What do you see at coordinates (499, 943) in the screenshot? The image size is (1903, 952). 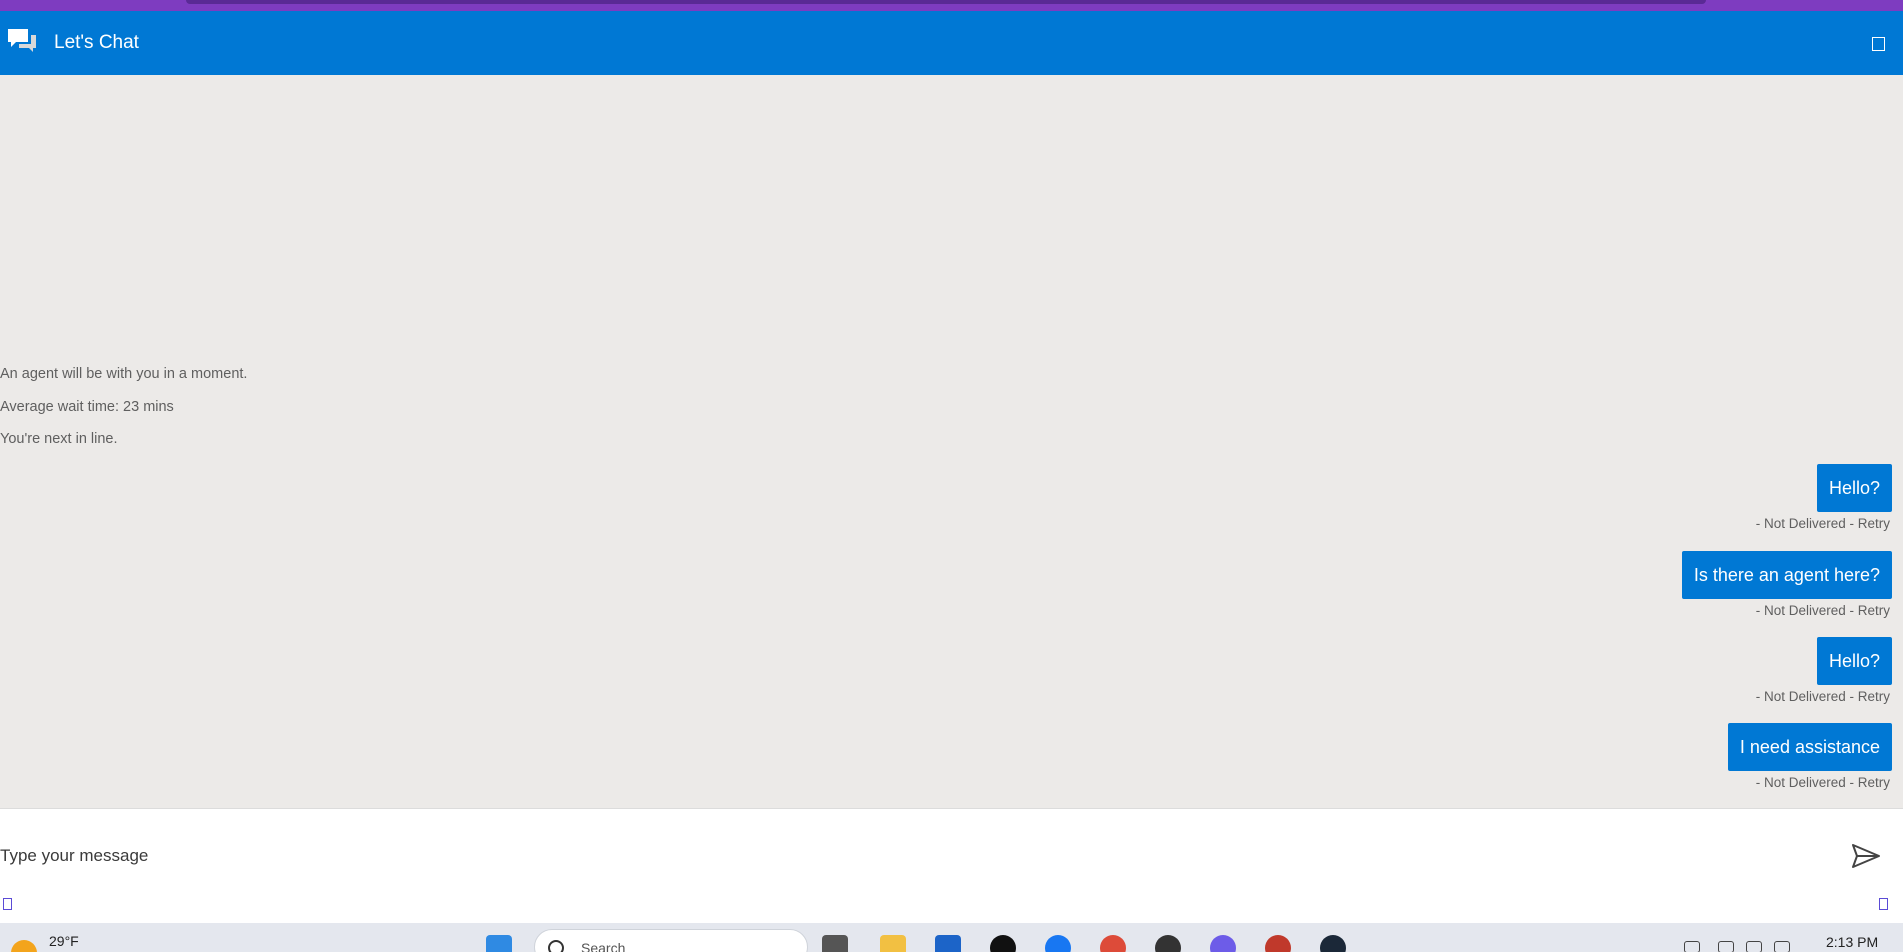 I see `windows-start-icon` at bounding box center [499, 943].